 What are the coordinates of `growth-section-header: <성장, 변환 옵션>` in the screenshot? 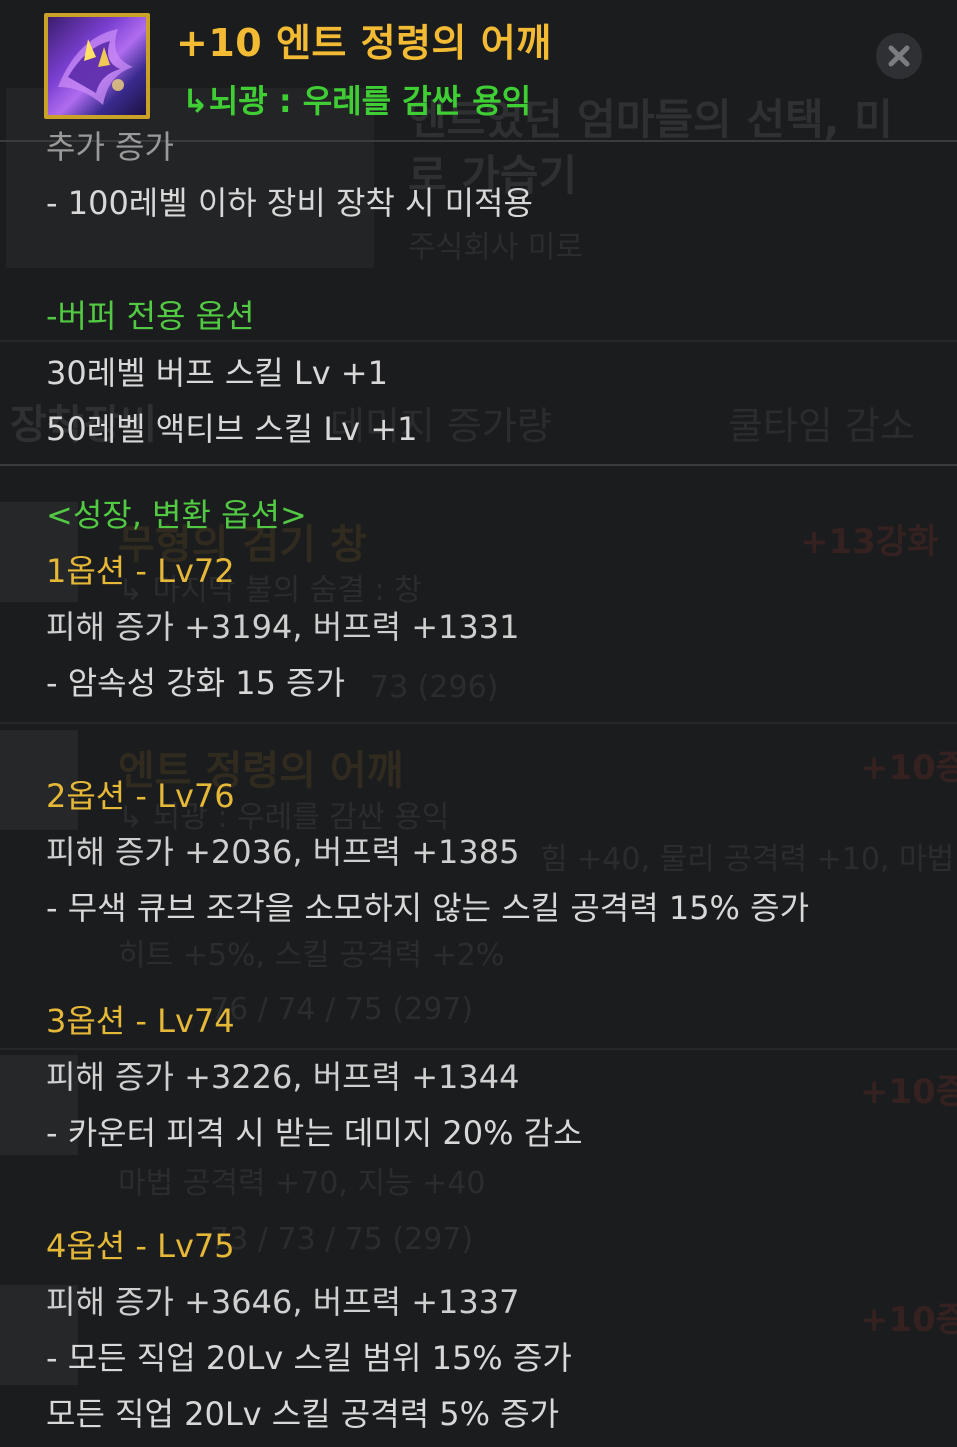 It's located at (176, 515).